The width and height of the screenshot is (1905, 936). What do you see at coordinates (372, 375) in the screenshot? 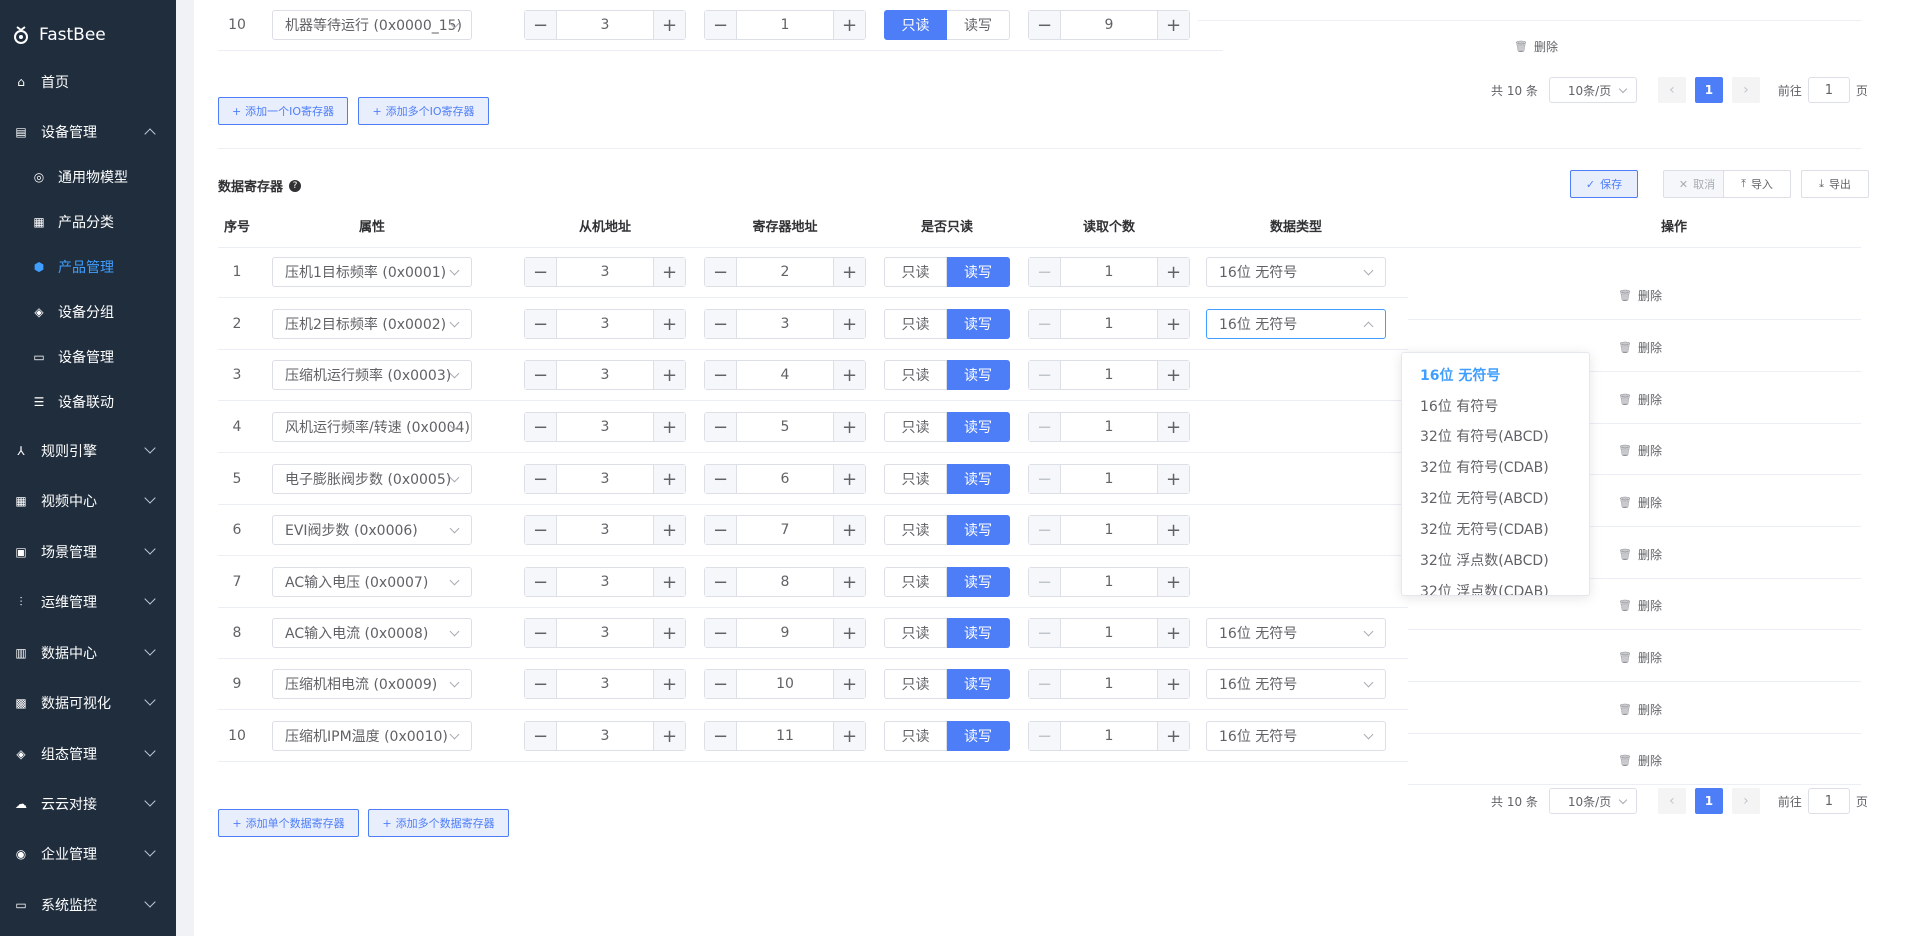
I see `attr-select: 压缩机运行频率 (0x0003)` at bounding box center [372, 375].